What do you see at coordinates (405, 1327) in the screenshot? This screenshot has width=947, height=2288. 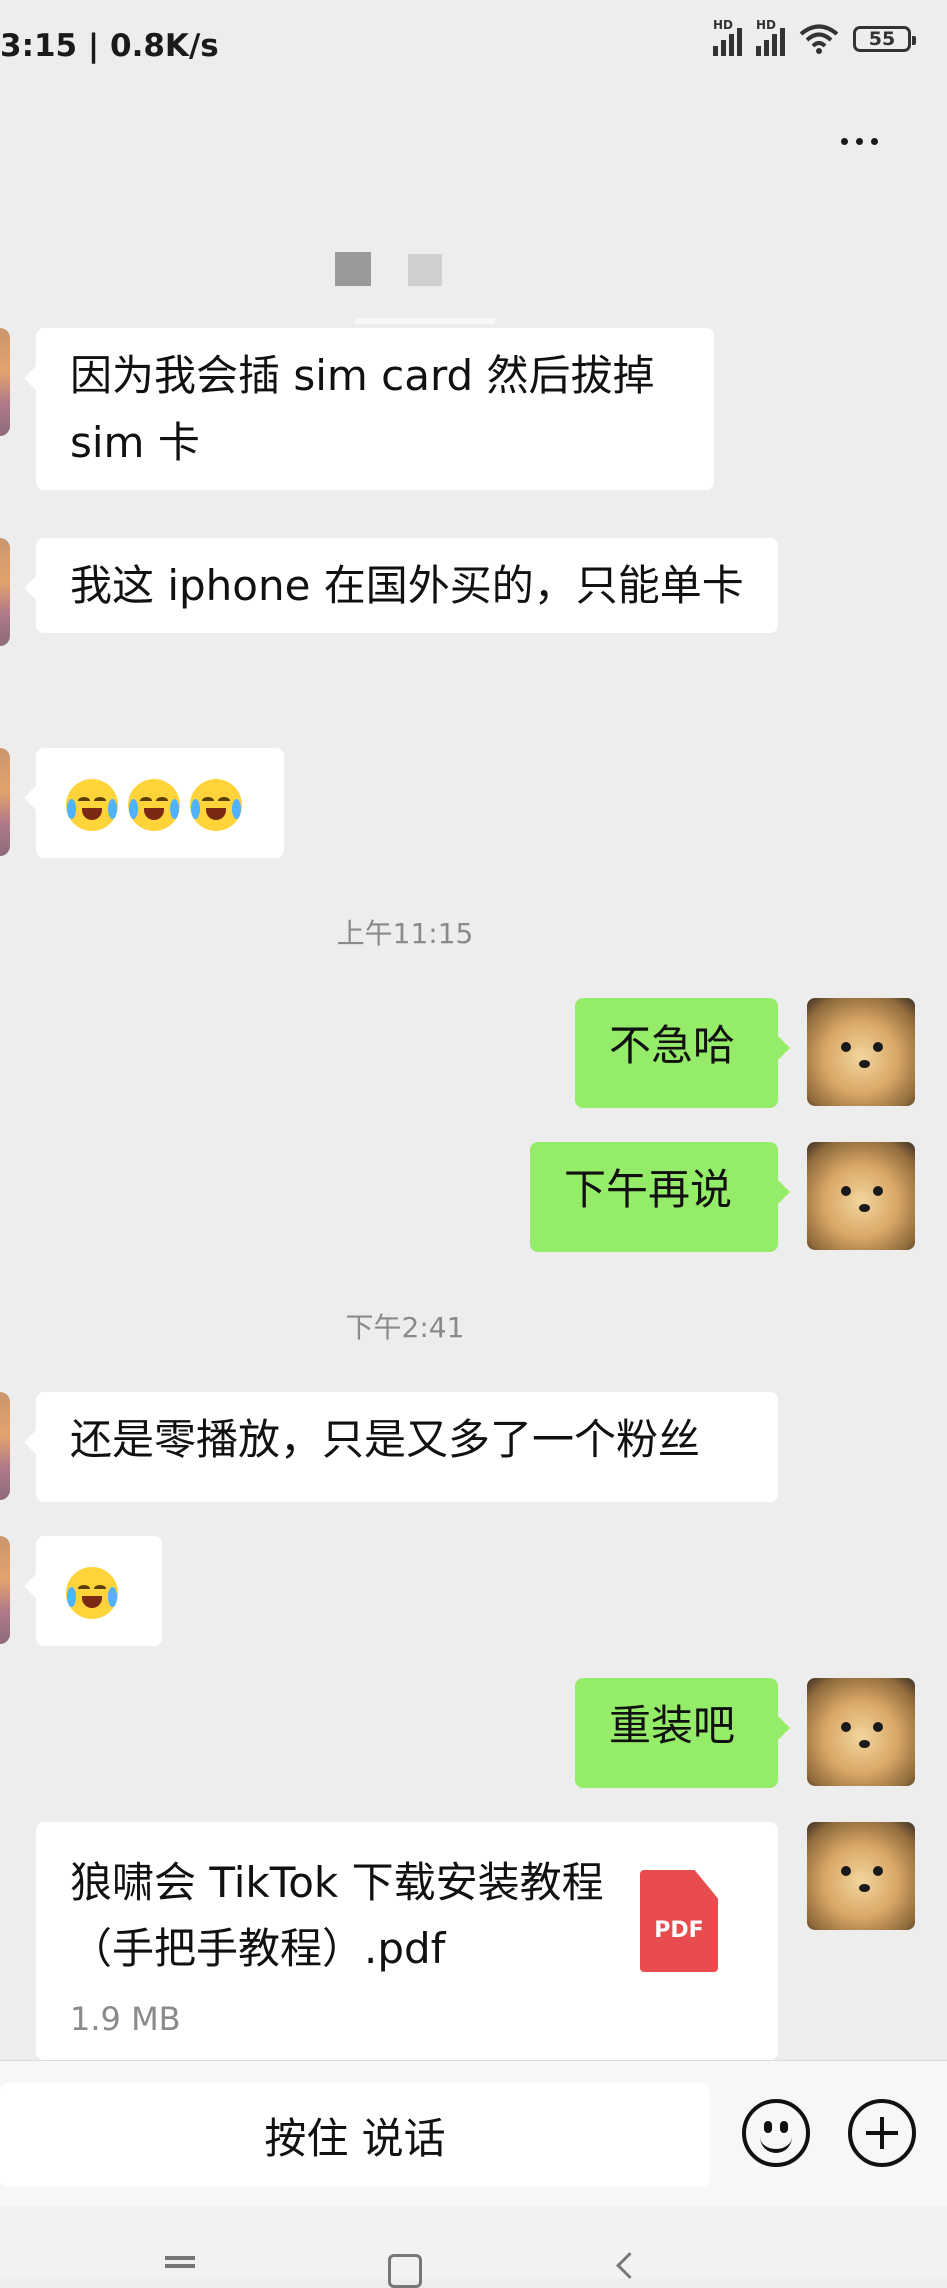 I see `timestamp: 下午2:41` at bounding box center [405, 1327].